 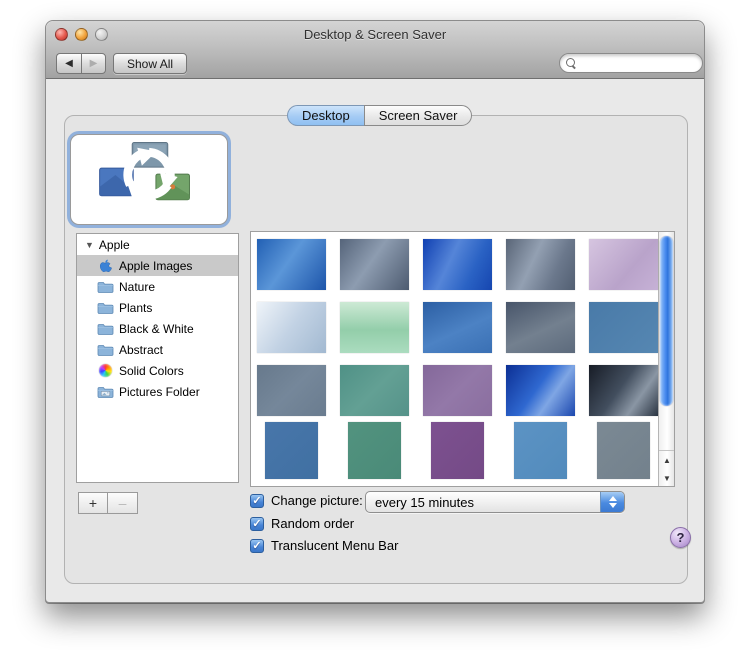 I want to click on wallpaper-thumb-teal-weave, so click(x=374, y=390).